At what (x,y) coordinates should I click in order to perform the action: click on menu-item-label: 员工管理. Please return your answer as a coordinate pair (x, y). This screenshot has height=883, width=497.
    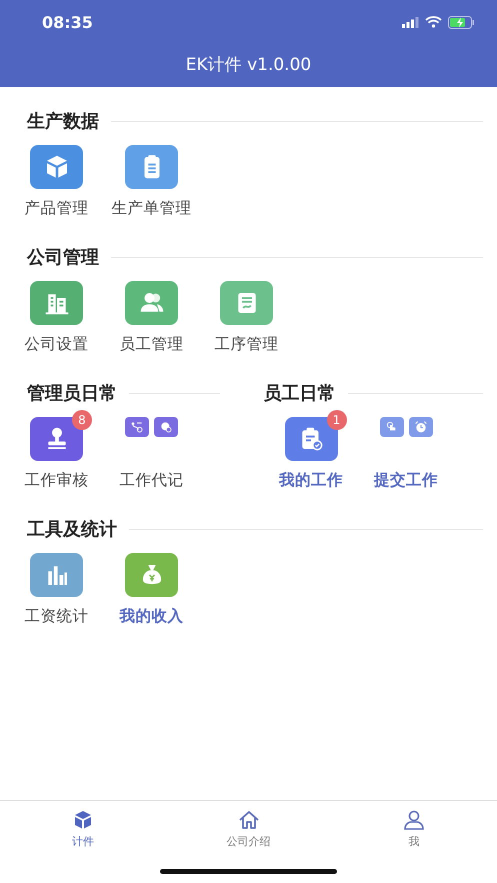
    Looking at the image, I should click on (152, 344).